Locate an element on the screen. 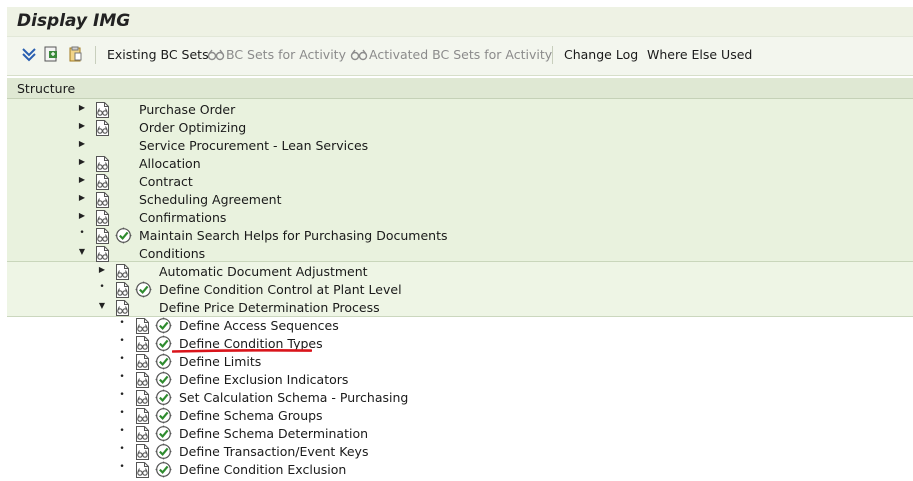  where-else-used-button: Where Else Used is located at coordinates (699, 54).